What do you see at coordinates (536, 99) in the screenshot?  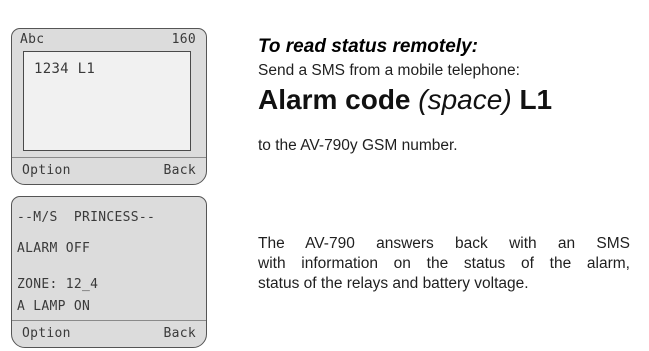 I see `command-l1: L1` at bounding box center [536, 99].